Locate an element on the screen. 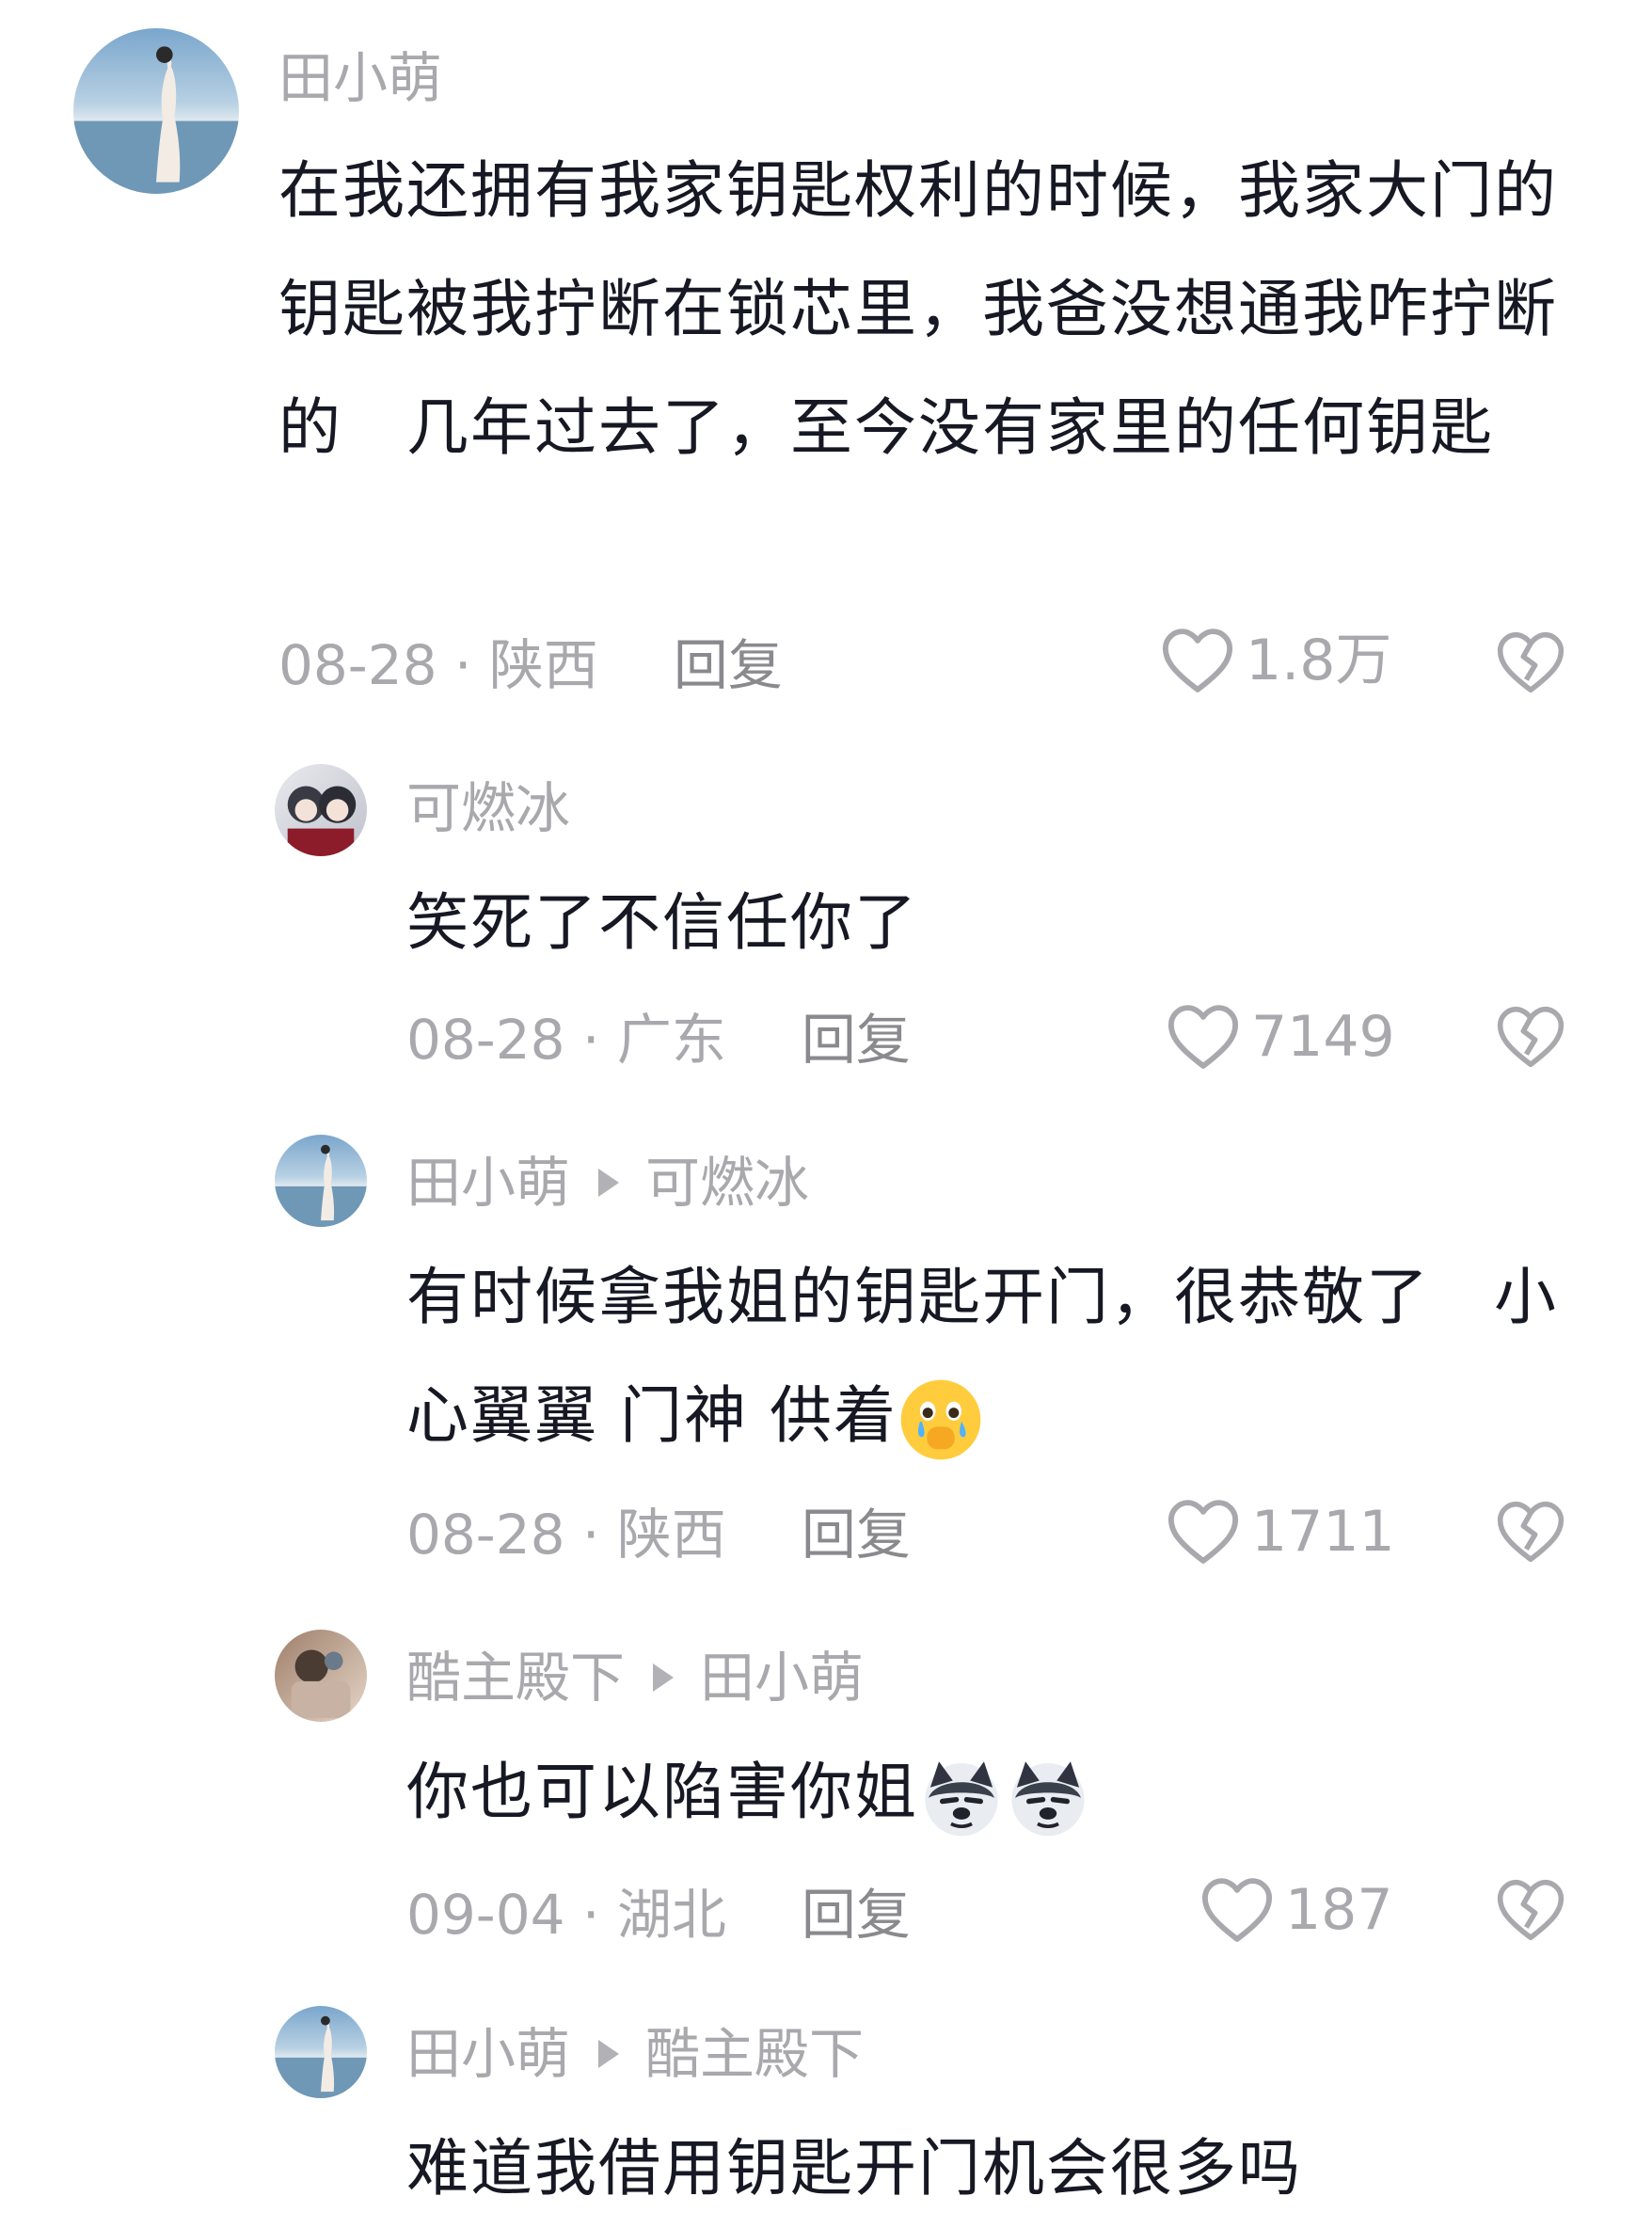  like-count: 187 is located at coordinates (1339, 1910).